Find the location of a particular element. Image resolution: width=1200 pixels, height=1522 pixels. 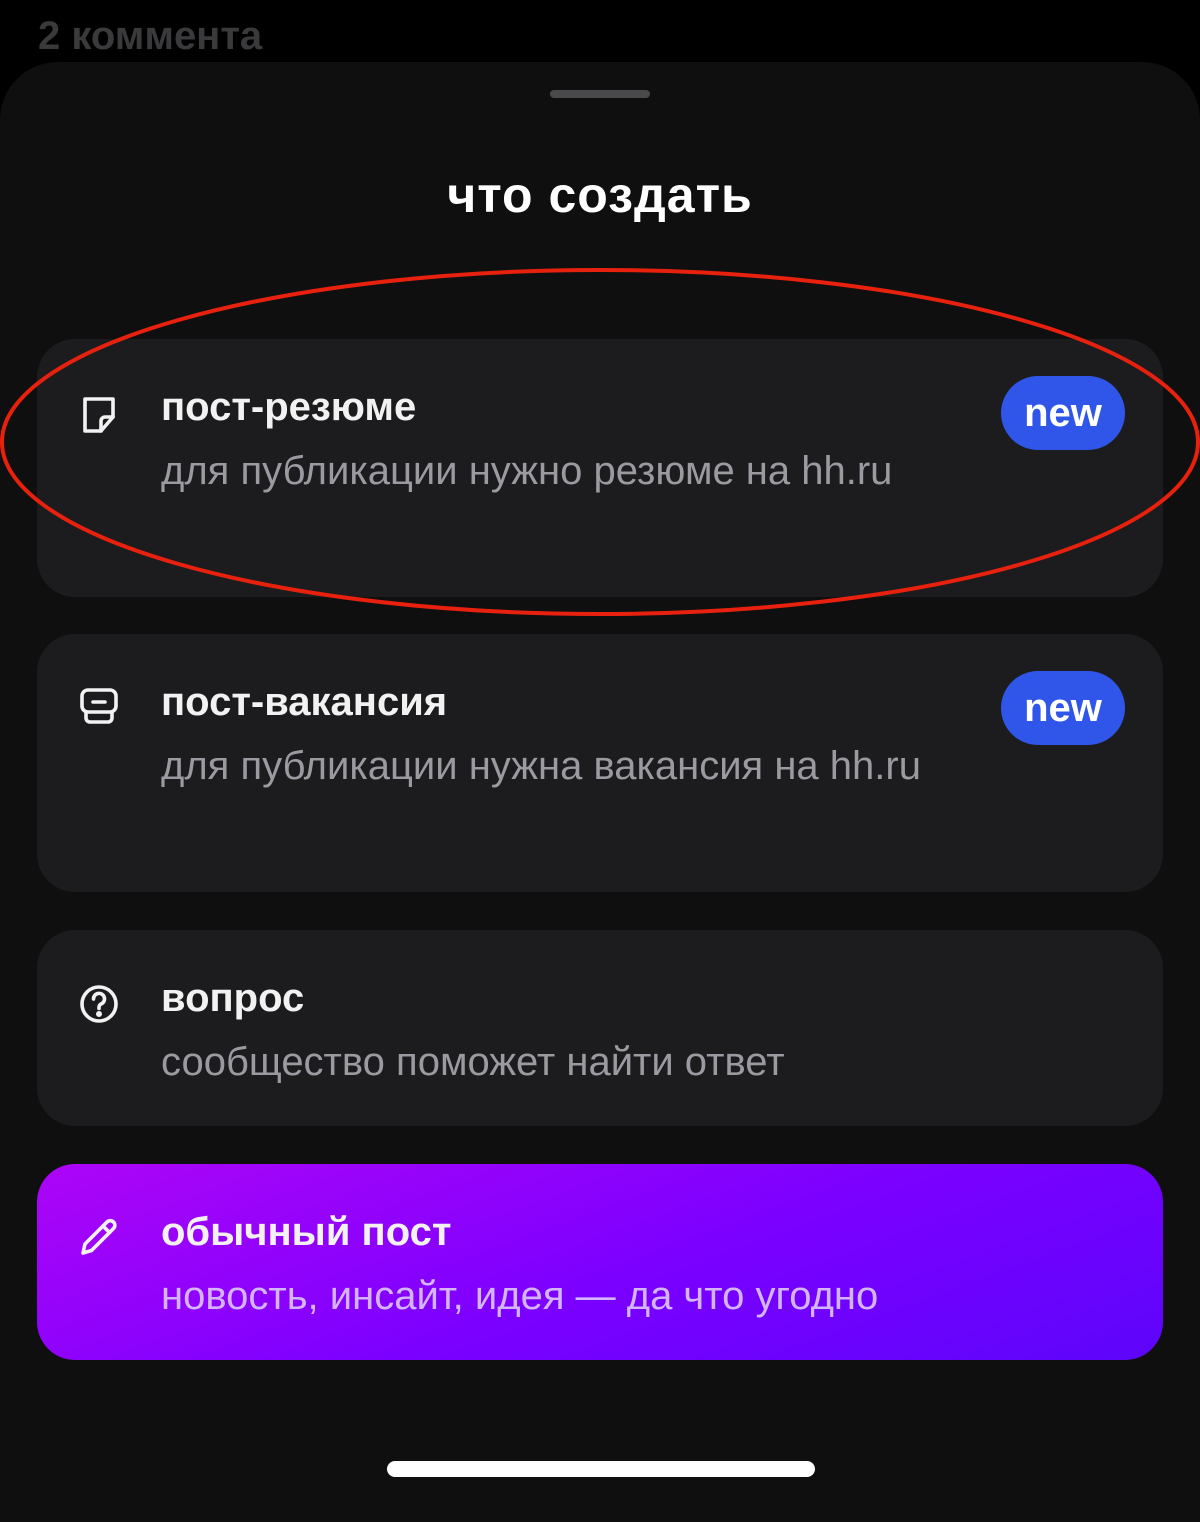

sheet-grabber is located at coordinates (600, 94).